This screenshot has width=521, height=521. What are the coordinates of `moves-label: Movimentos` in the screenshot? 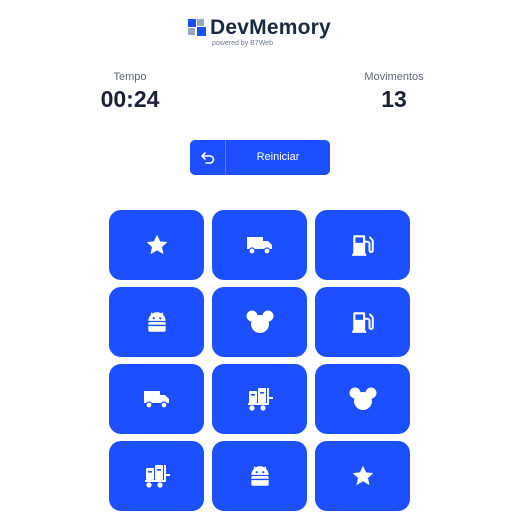 It's located at (394, 77).